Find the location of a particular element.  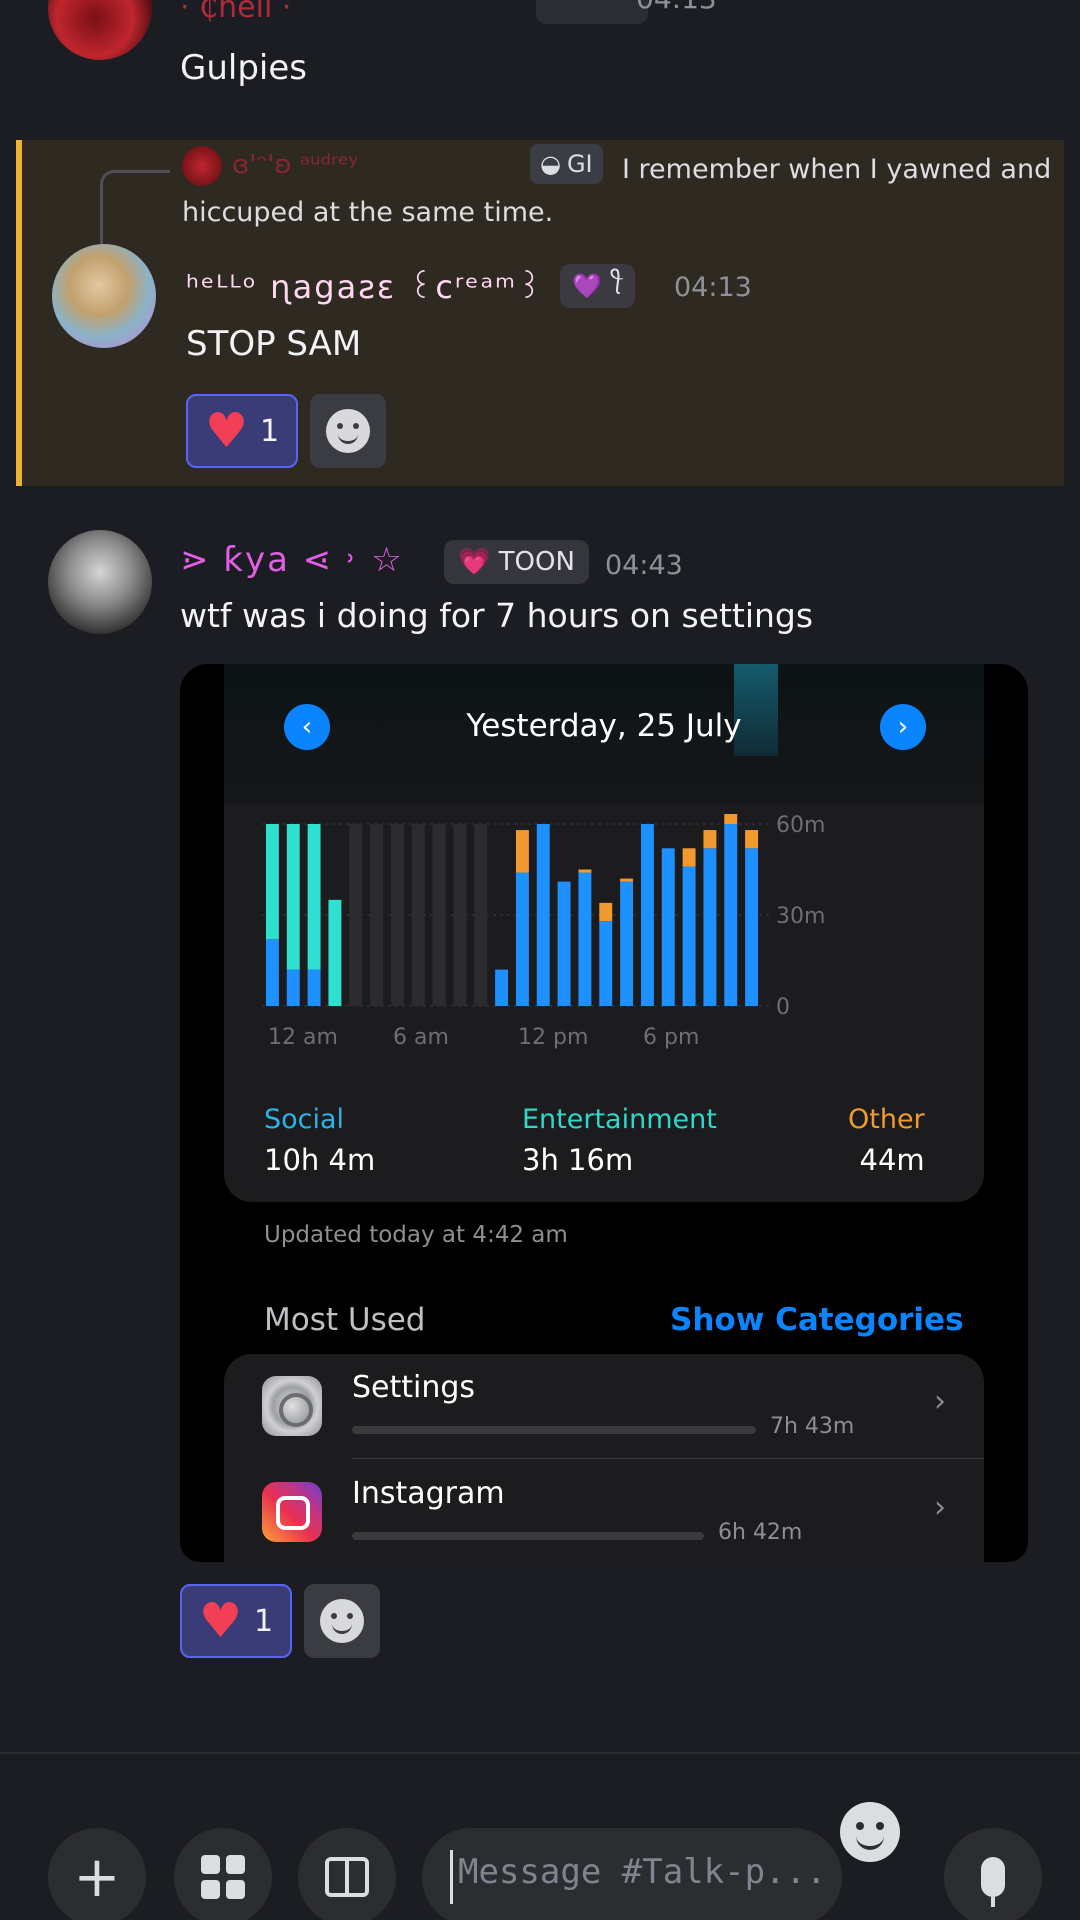

add-attachment-button: + is located at coordinates (97, 1874).